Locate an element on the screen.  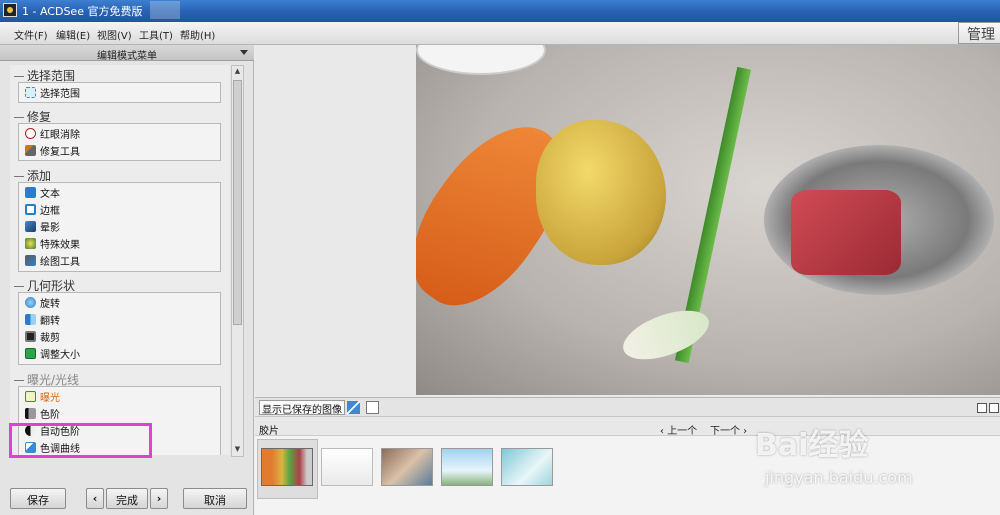
expand-icon is located at coordinates (353, 407).